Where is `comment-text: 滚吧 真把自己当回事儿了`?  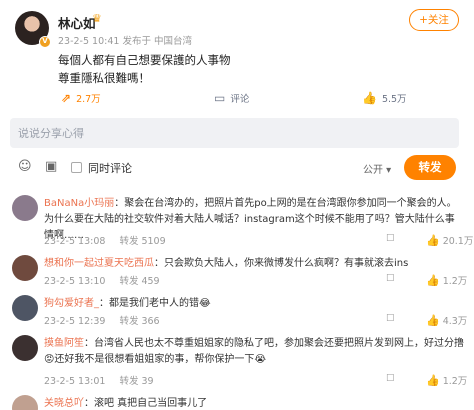 comment-text: 滚吧 真把自己当回事儿了 is located at coordinates (151, 403).